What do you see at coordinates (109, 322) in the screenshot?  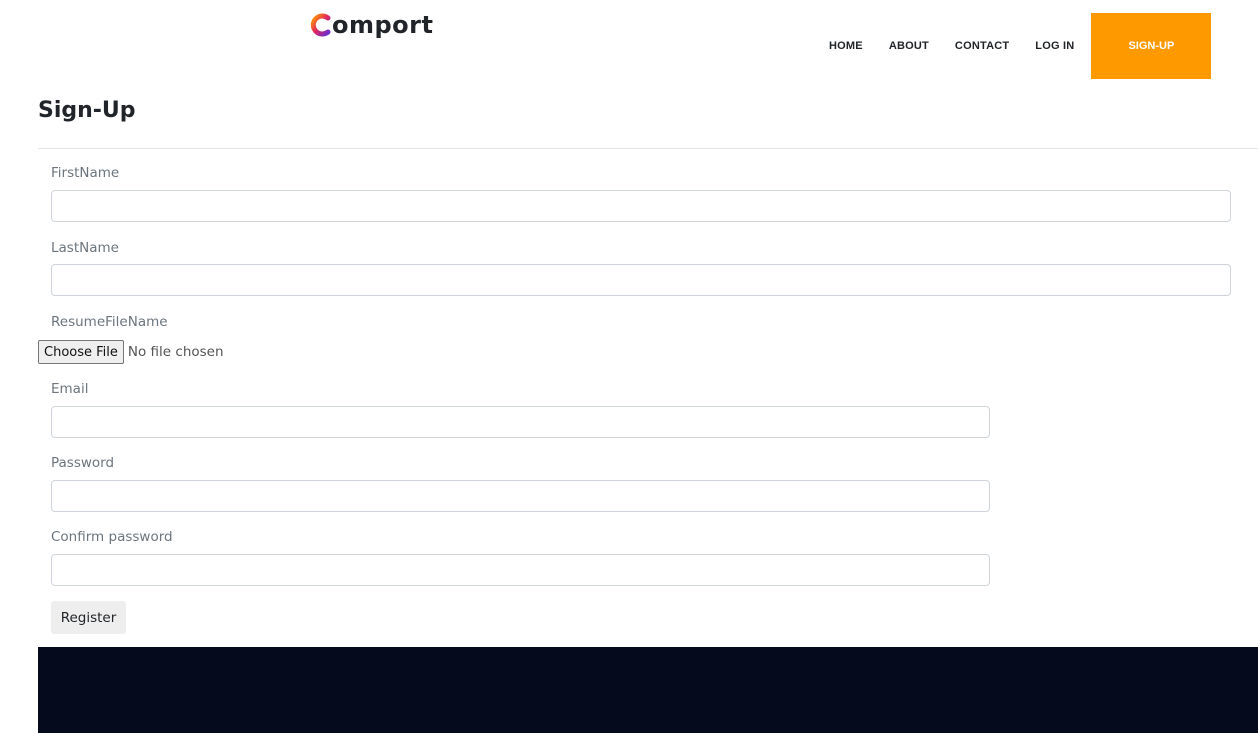 I see `resume-label: ResumeFileName` at bounding box center [109, 322].